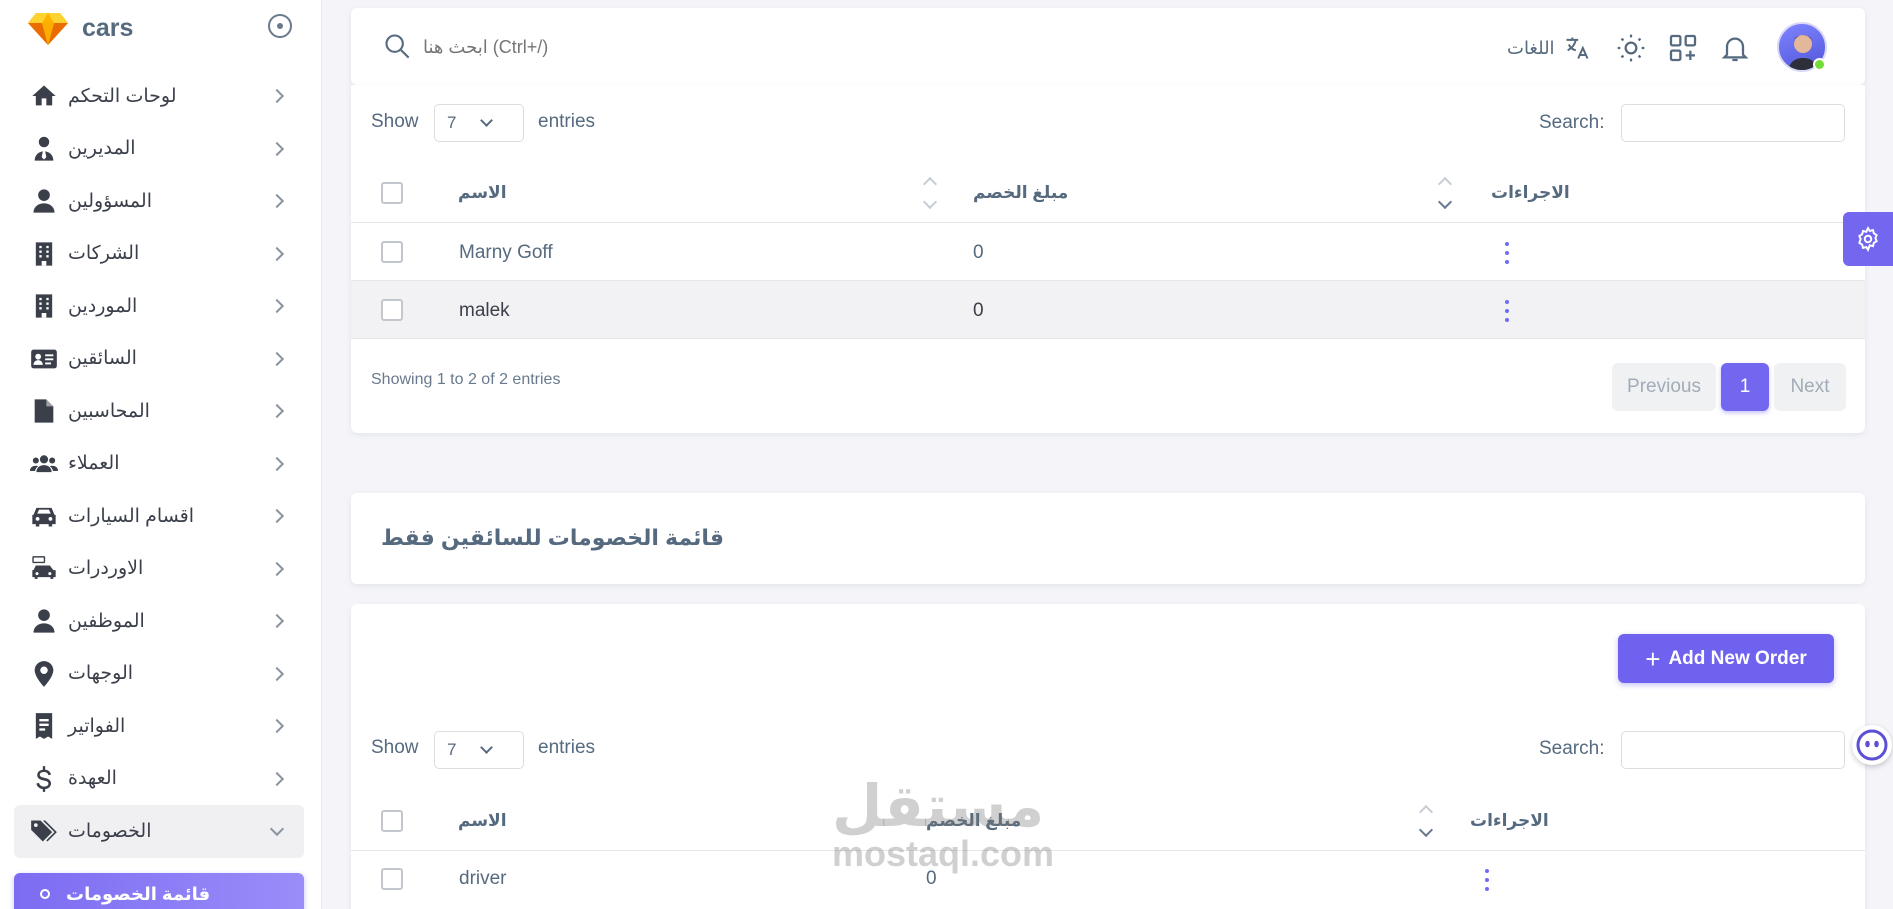 Image resolution: width=1893 pixels, height=909 pixels. I want to click on cell-name: Marny Goff, so click(506, 252).